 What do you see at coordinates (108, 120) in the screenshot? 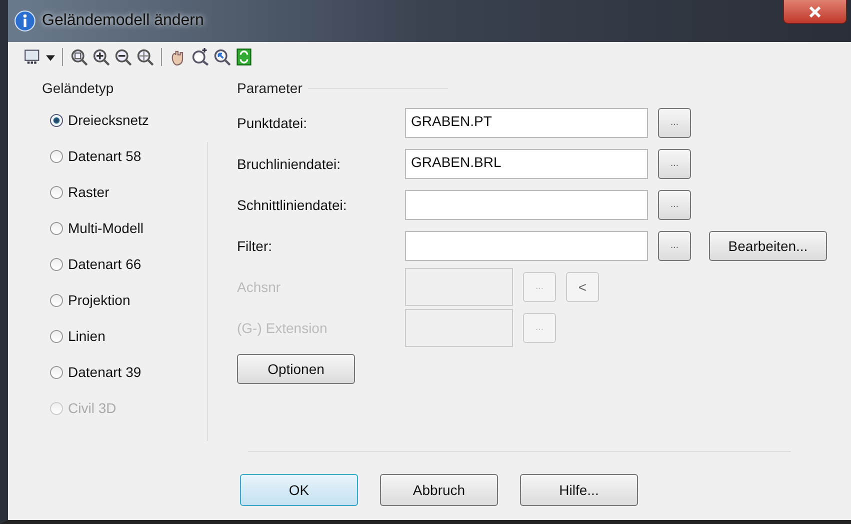
I see `radio-label: Dreiecksnetz` at bounding box center [108, 120].